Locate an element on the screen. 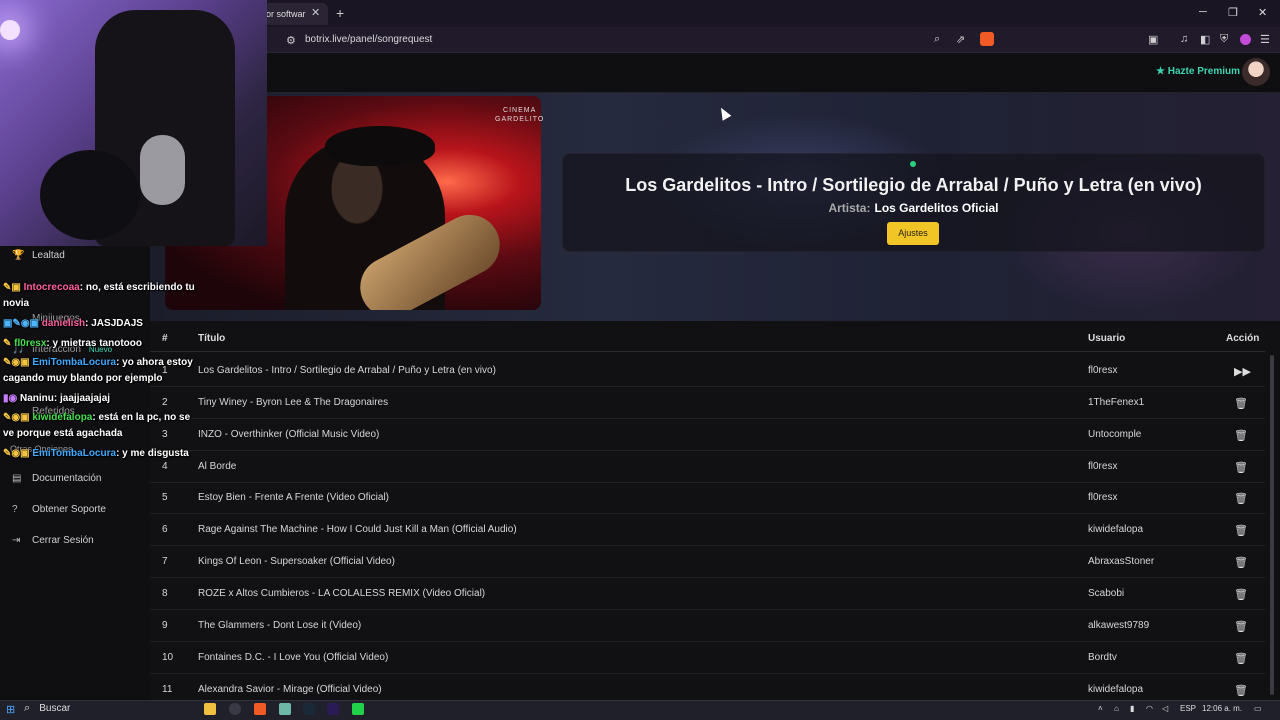 This screenshot has width=1280, height=720. brave-icon is located at coordinates (260, 709).